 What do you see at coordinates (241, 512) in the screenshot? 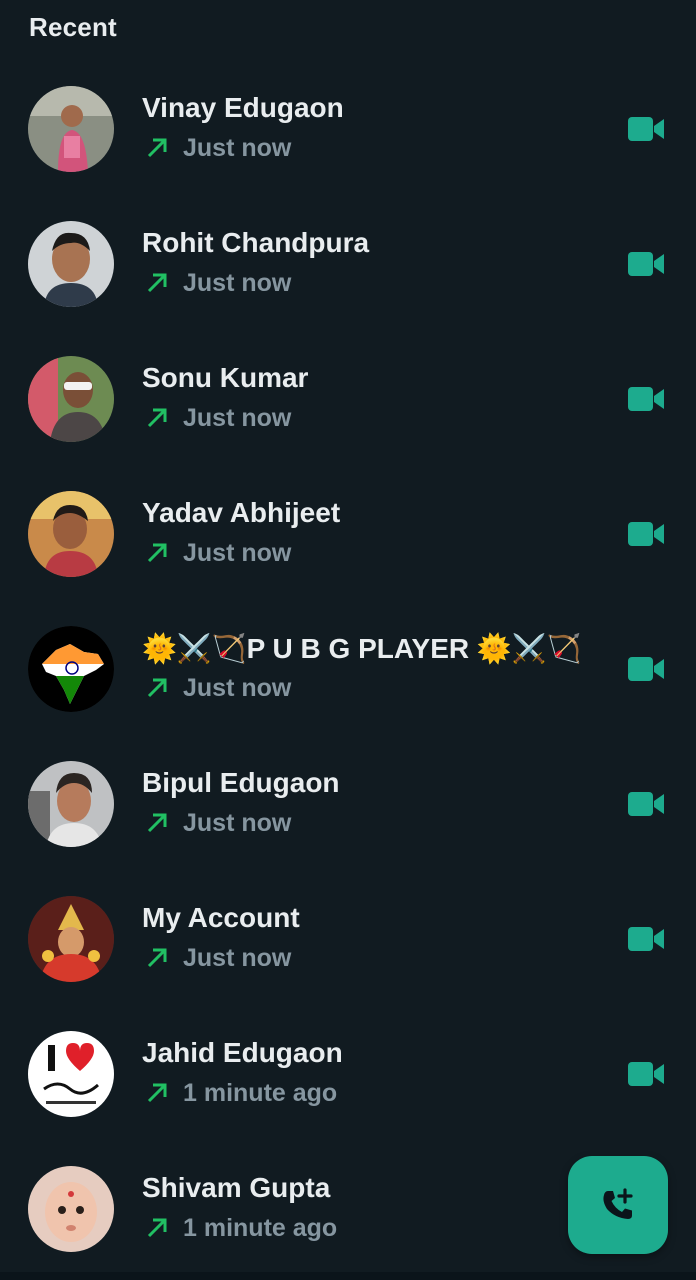
I see `contact-name: Yadav Abhijeet` at bounding box center [241, 512].